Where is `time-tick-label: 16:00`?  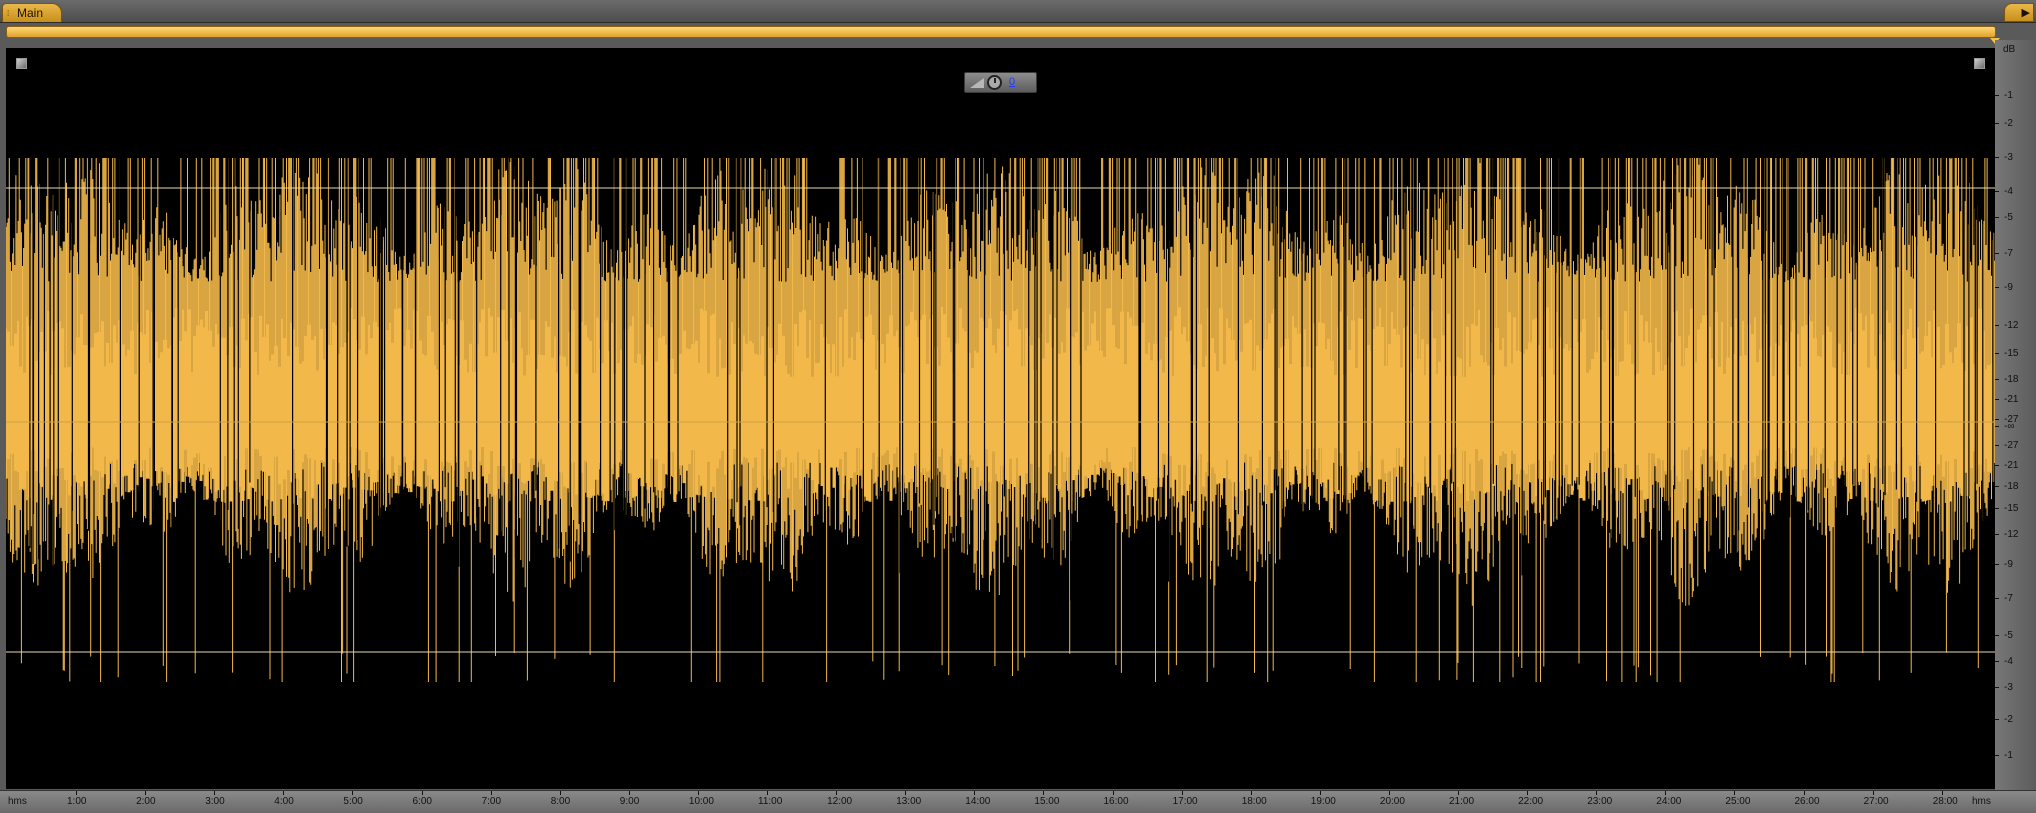 time-tick-label: 16:00 is located at coordinates (1116, 801).